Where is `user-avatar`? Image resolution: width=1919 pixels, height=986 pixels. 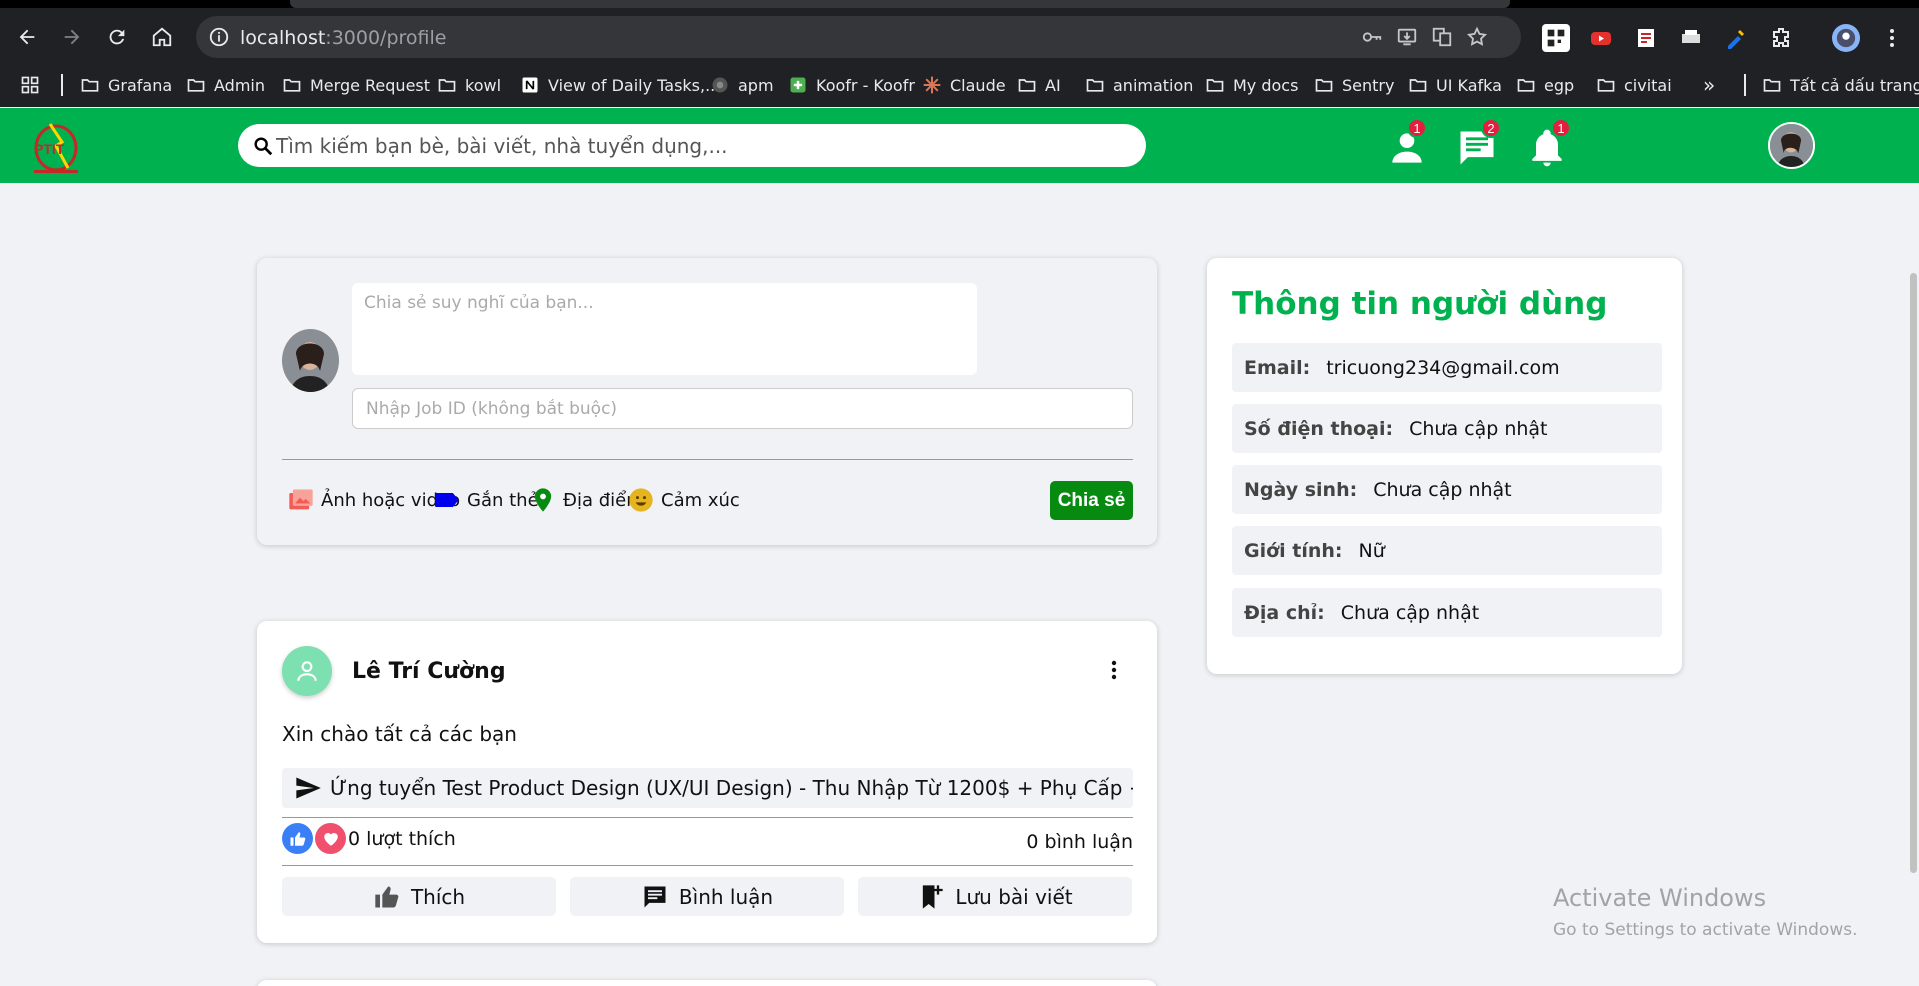
user-avatar is located at coordinates (1791, 145).